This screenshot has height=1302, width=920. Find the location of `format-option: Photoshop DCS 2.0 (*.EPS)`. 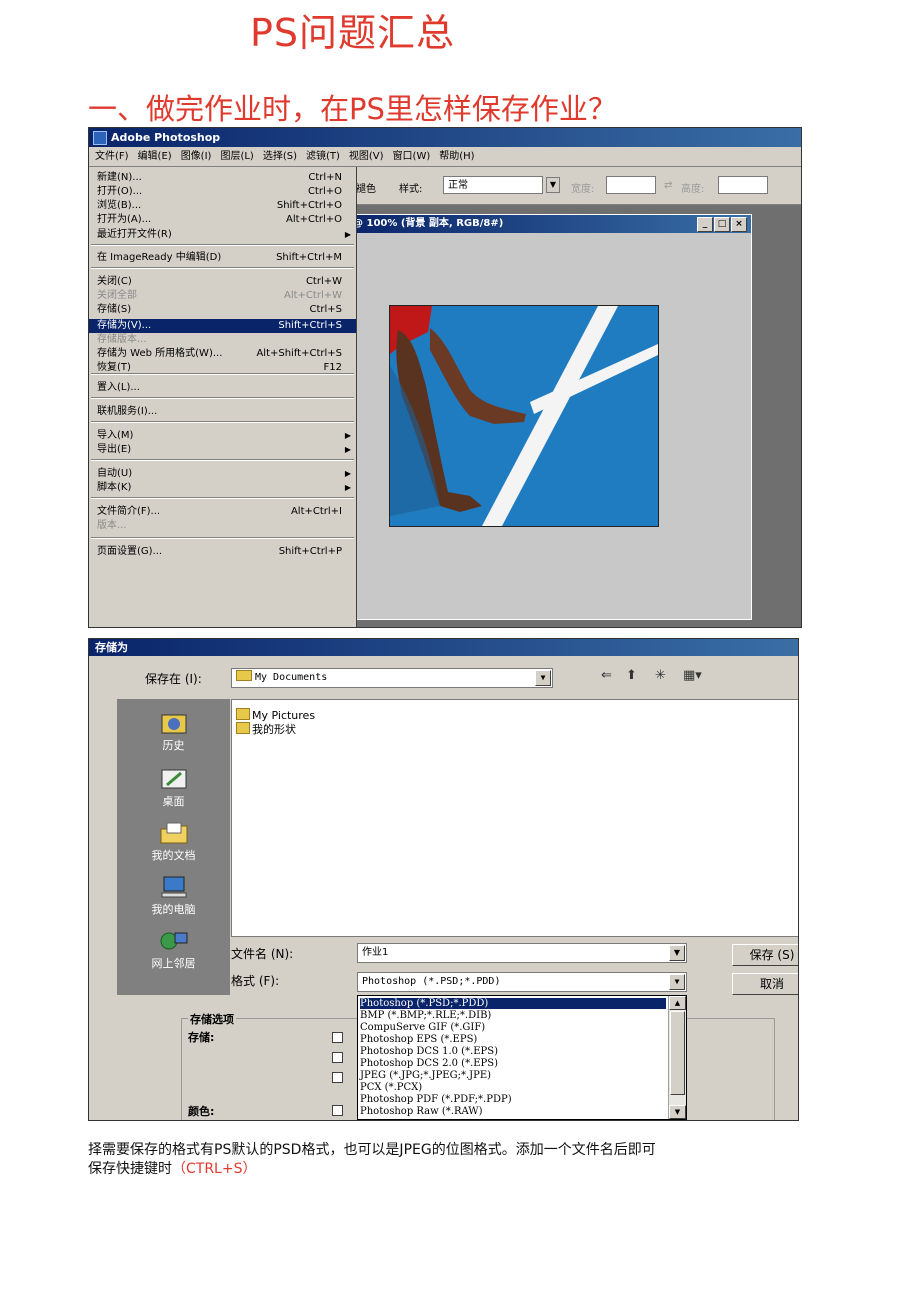

format-option: Photoshop DCS 2.0 (*.EPS) is located at coordinates (513, 1063).